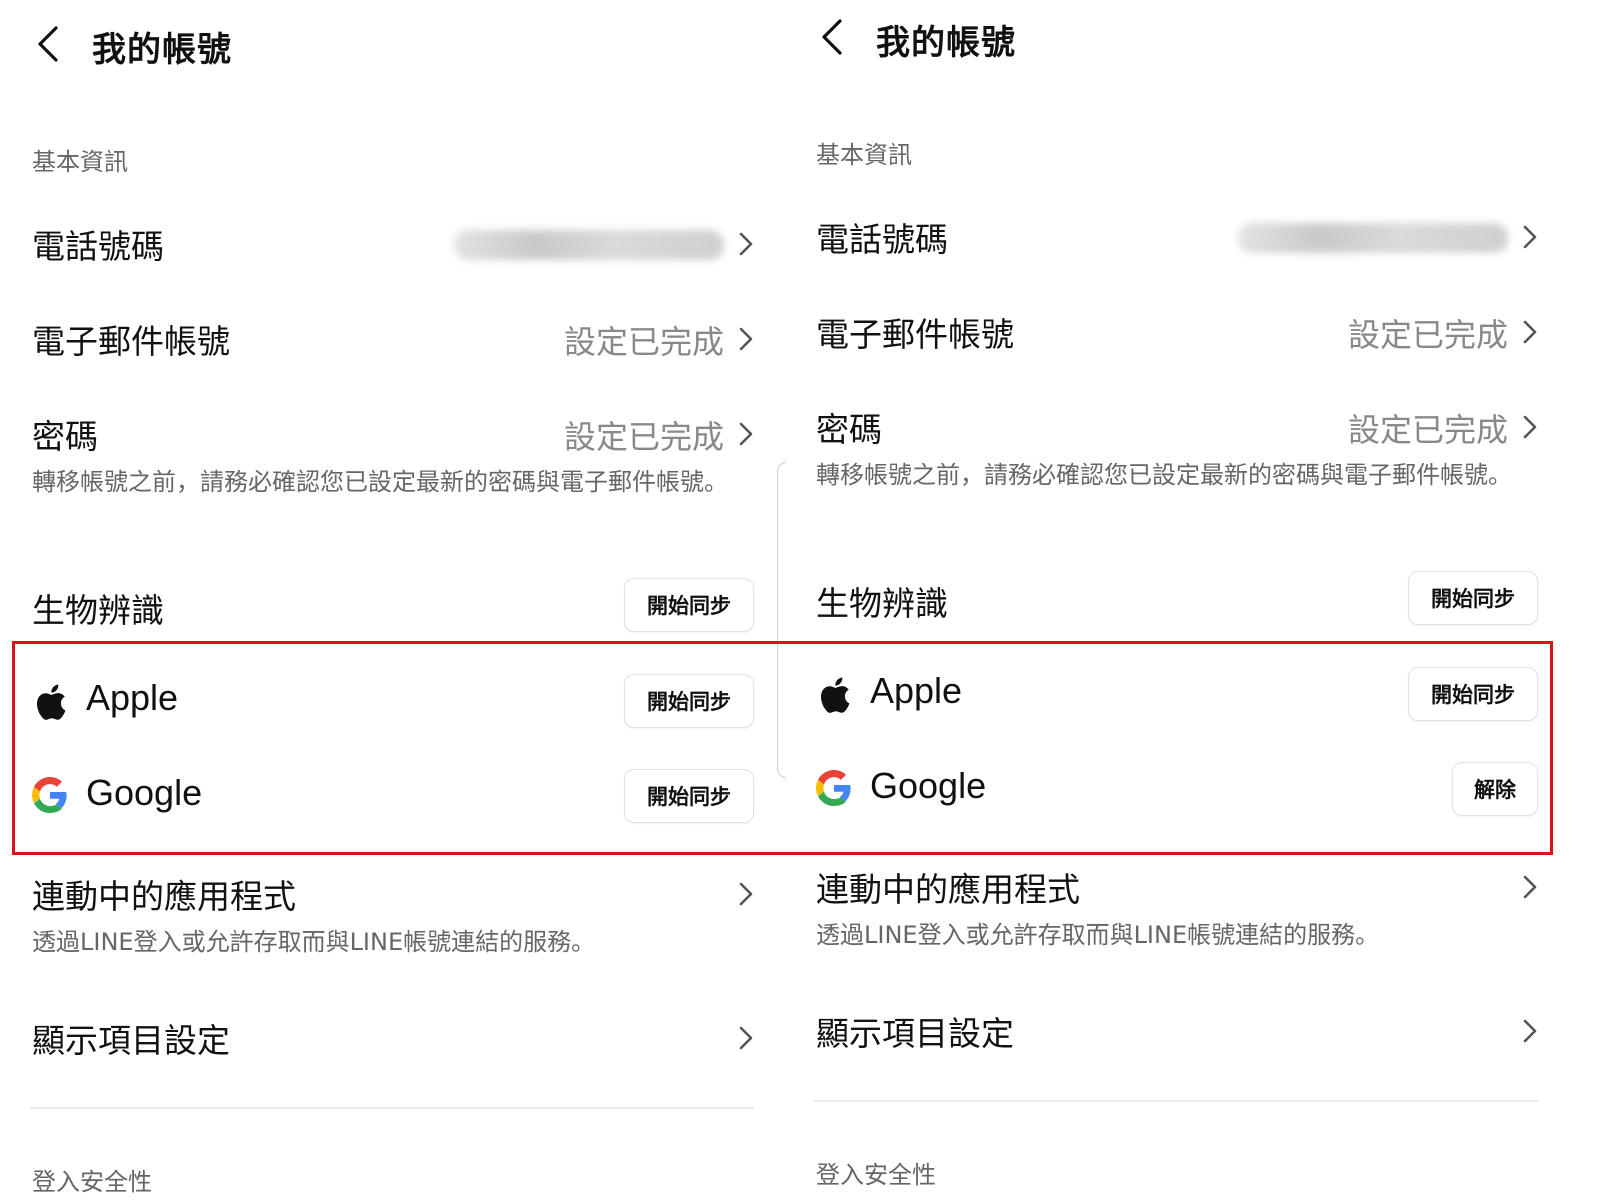 Image resolution: width=1600 pixels, height=1200 pixels. What do you see at coordinates (1495, 789) in the screenshot?
I see `google-unlink-button: 解除` at bounding box center [1495, 789].